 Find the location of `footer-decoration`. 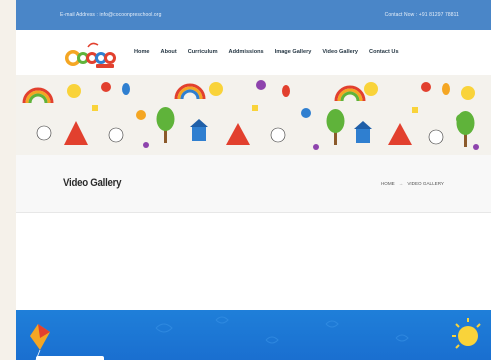

footer-decoration is located at coordinates (255, 338).